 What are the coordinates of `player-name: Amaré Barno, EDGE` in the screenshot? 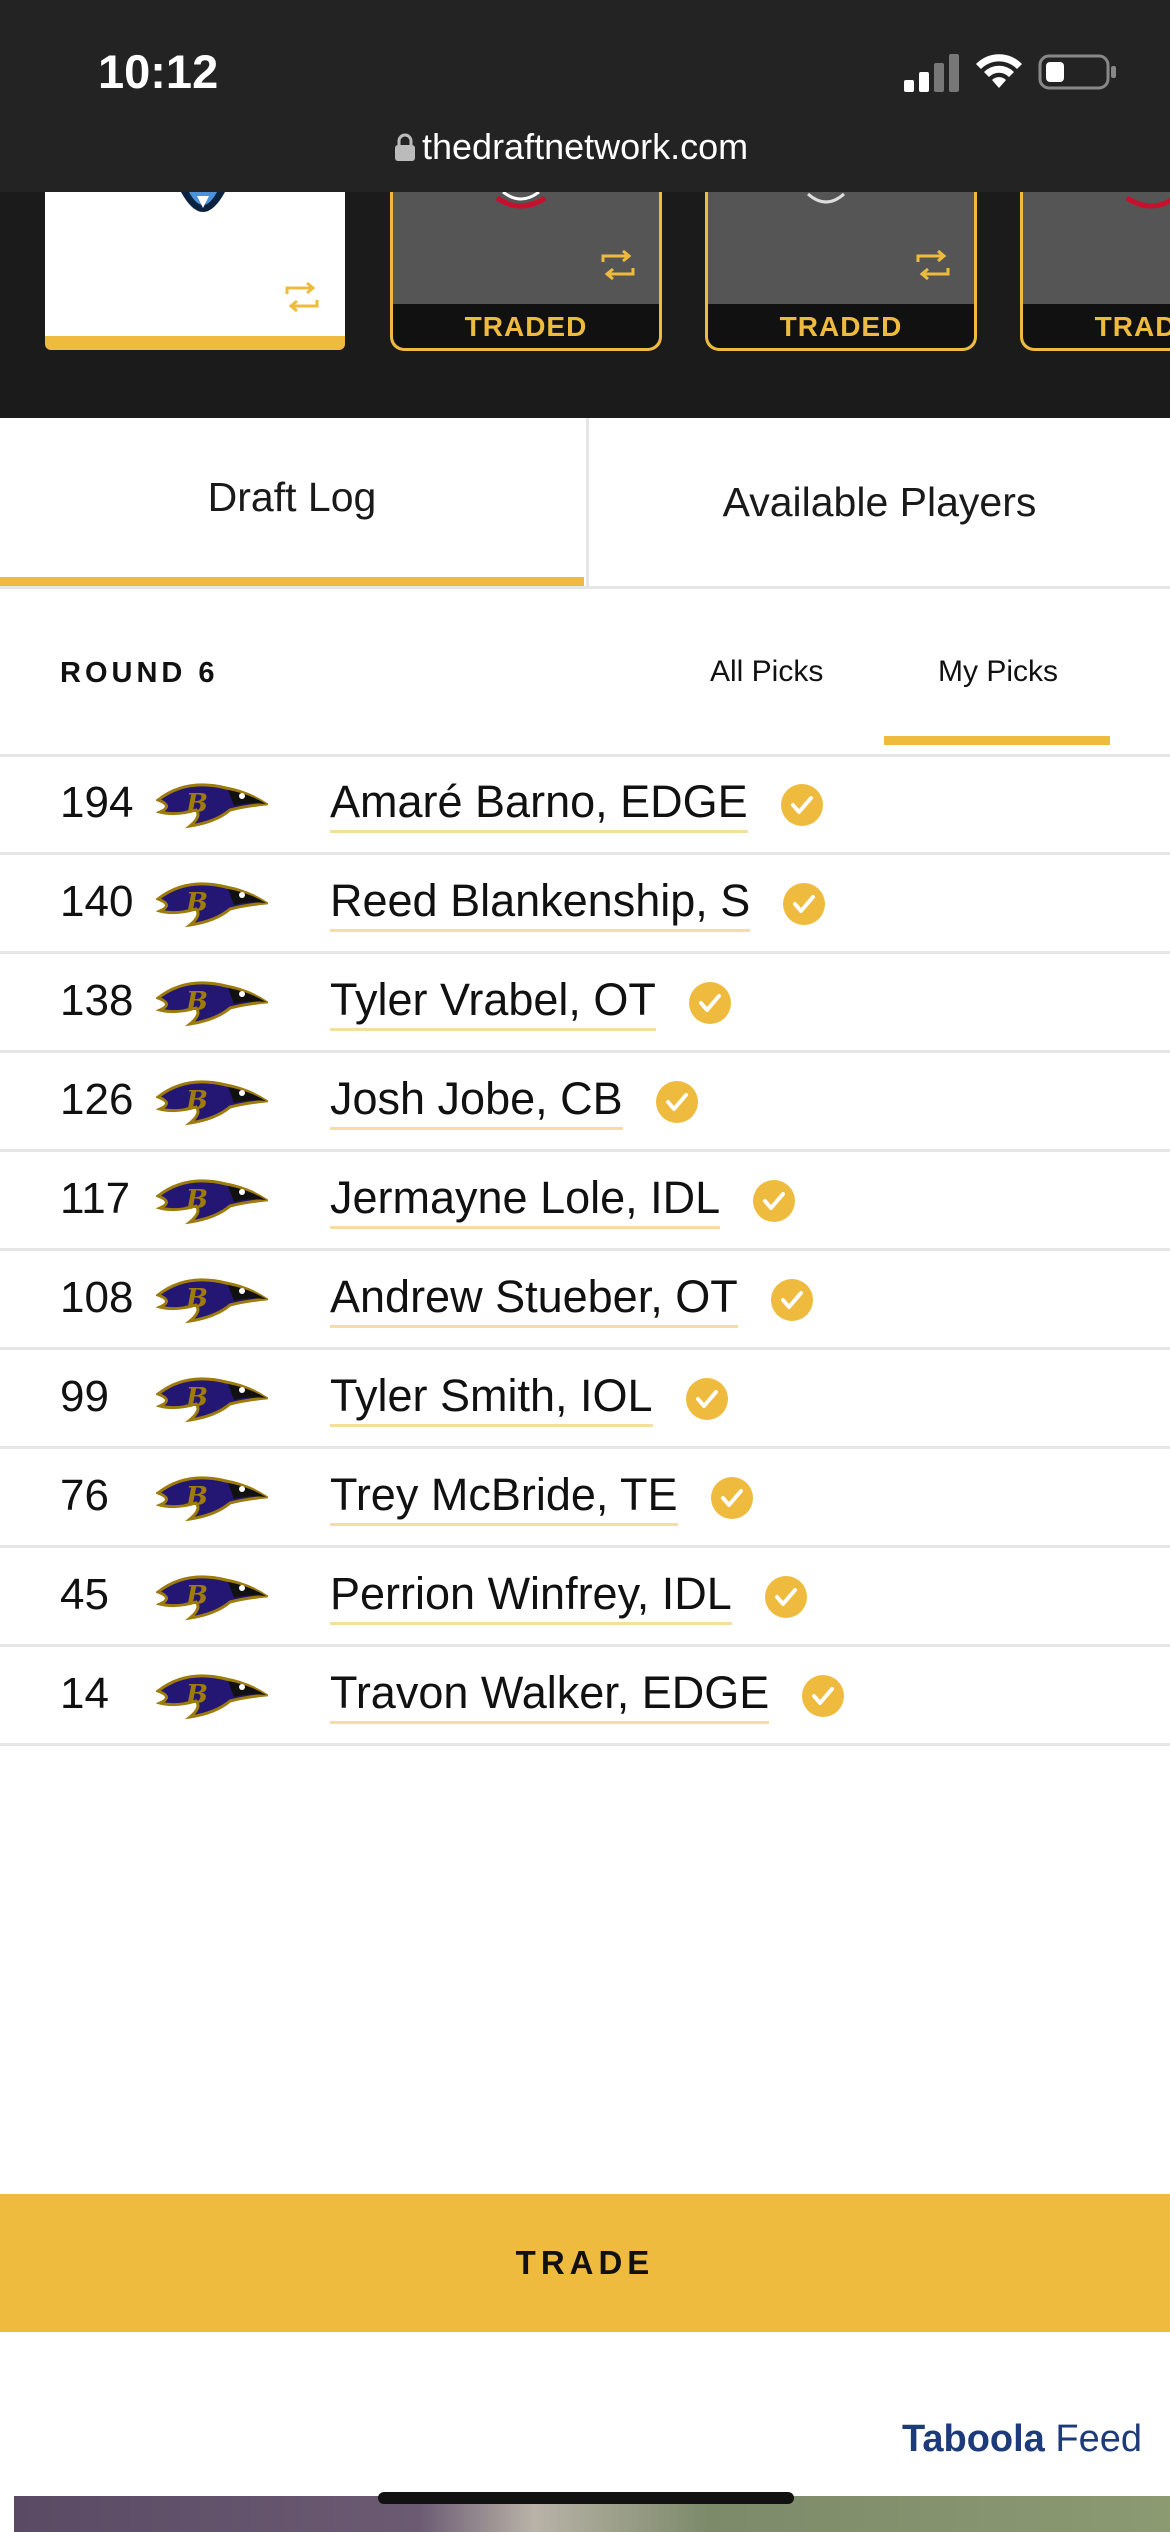 It's located at (539, 804).